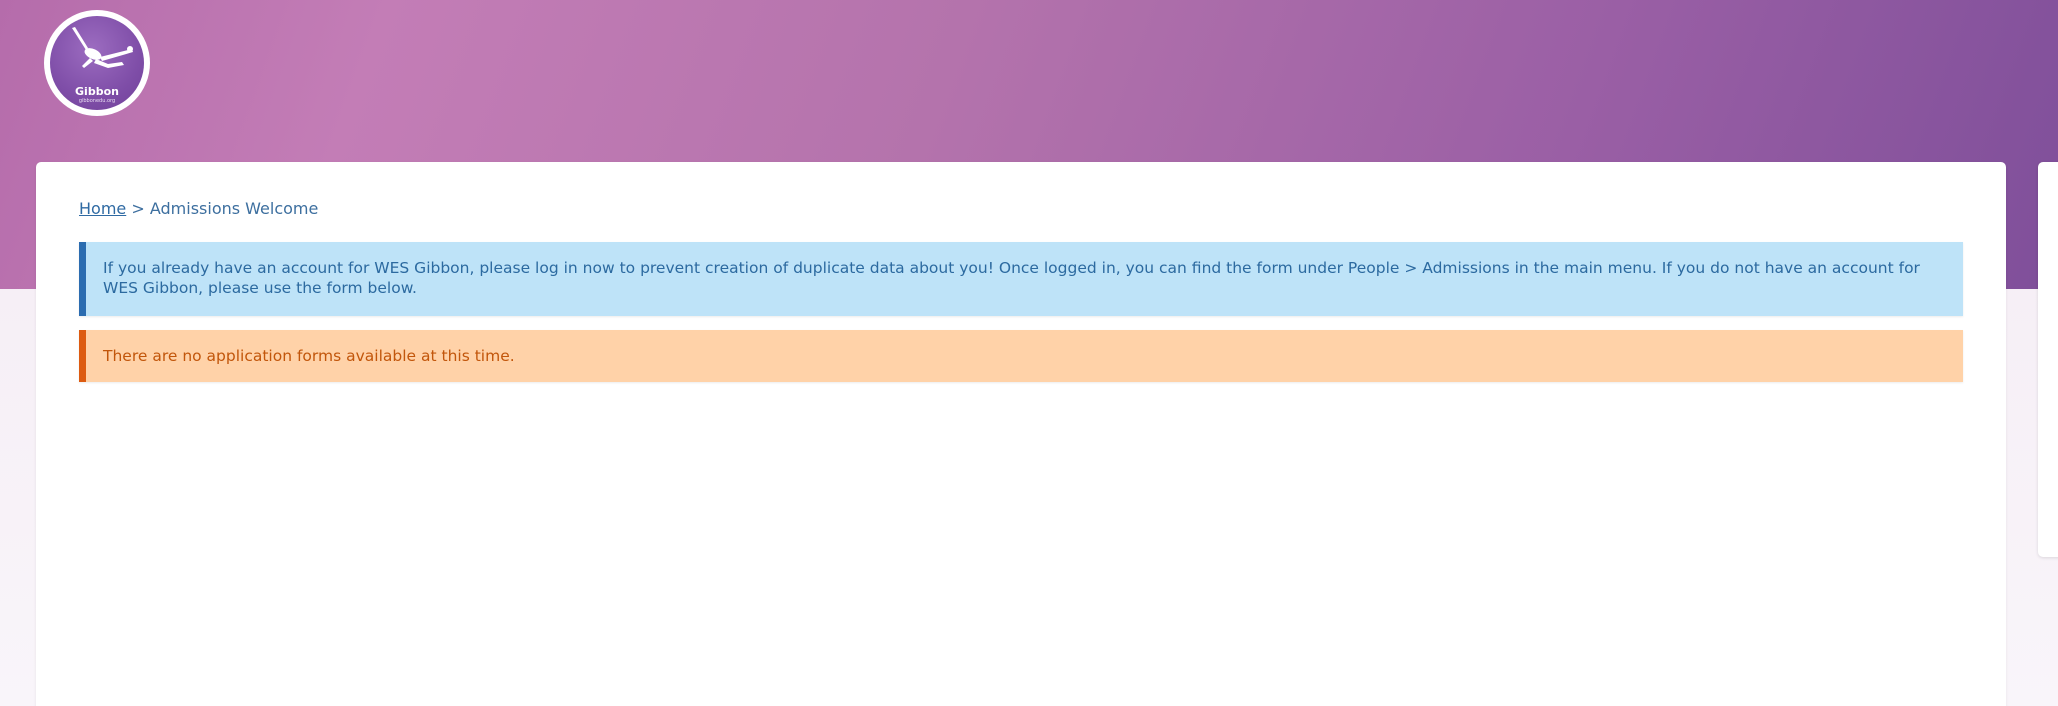  I want to click on logo-badge: Gibbon gibbonedu.org, so click(97, 63).